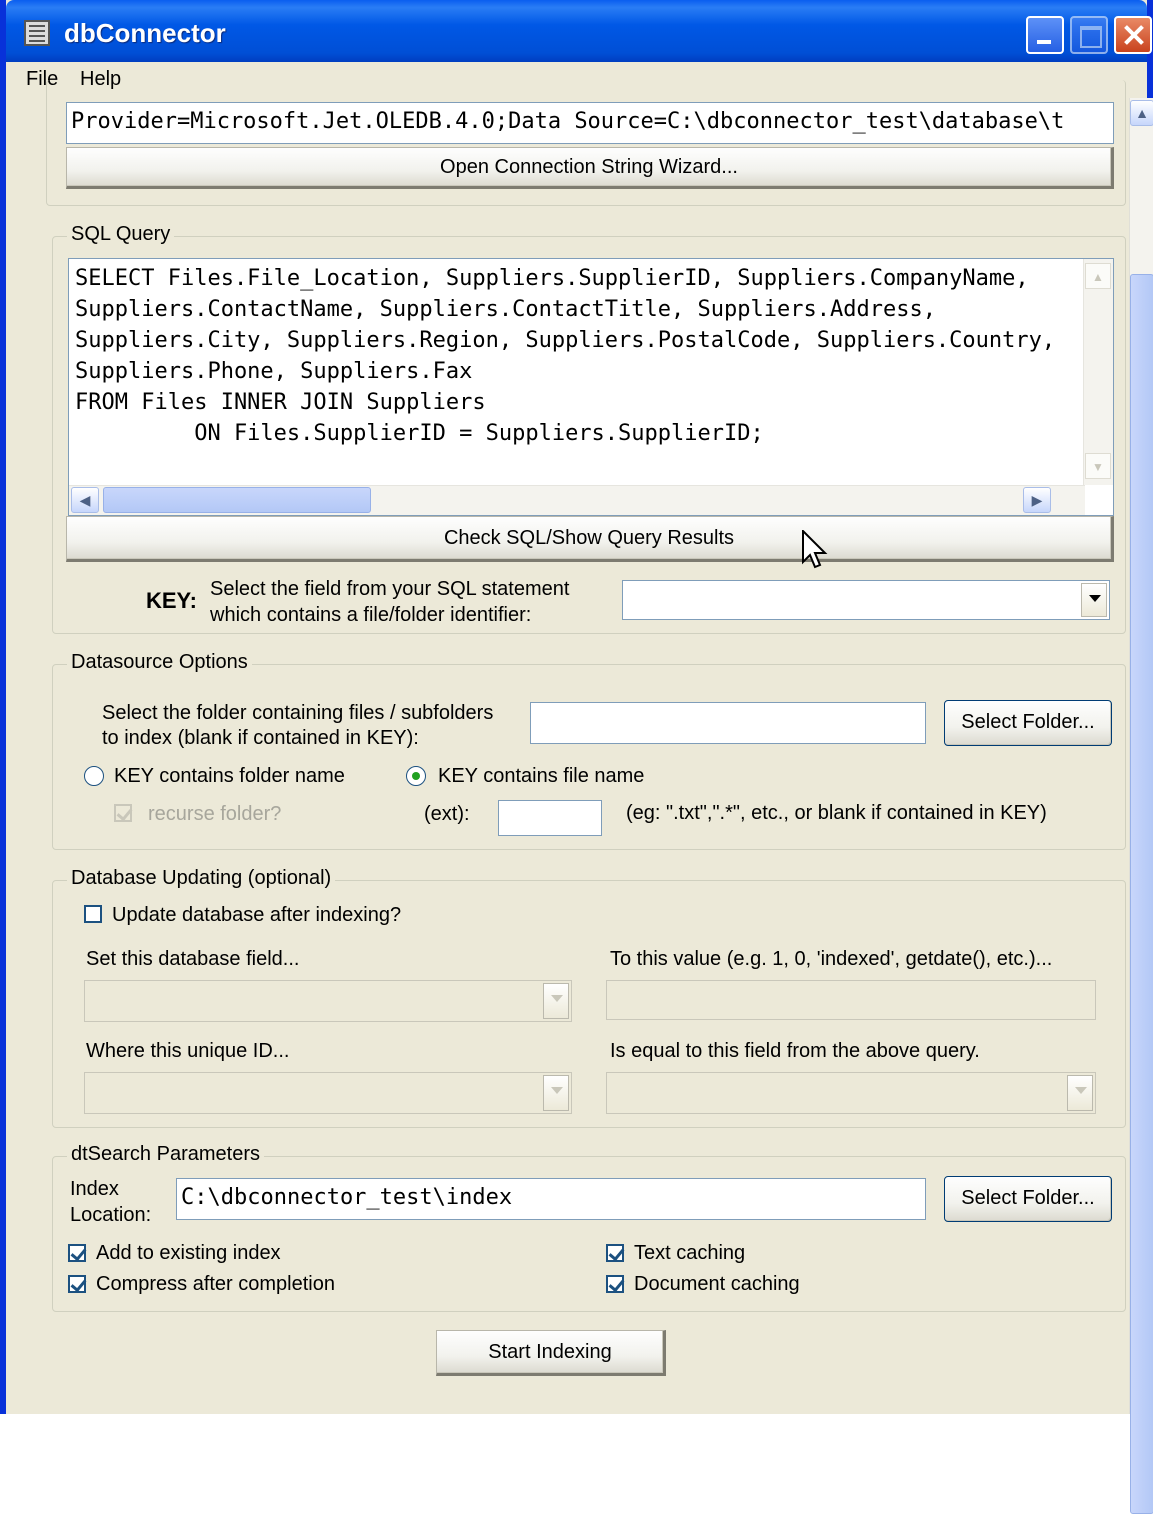  What do you see at coordinates (371, 615) in the screenshot?
I see `key-description-line2: which contains a file/folder identifier:` at bounding box center [371, 615].